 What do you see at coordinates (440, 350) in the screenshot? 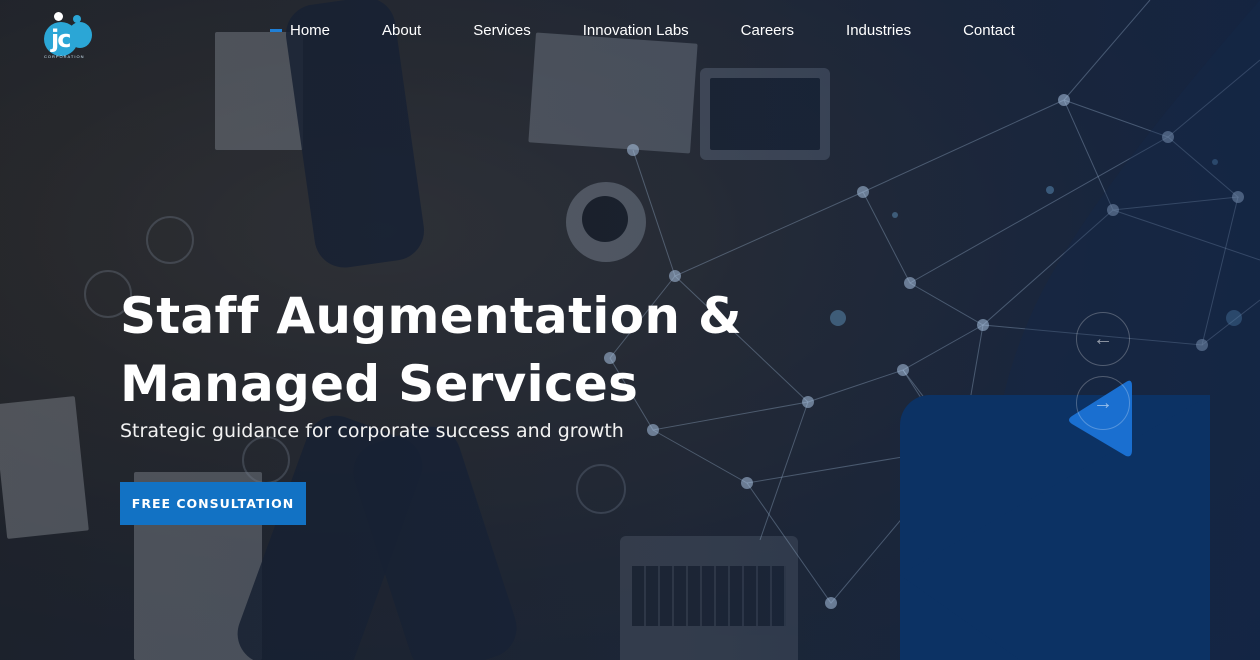
I see `hero-title: Staff Augmentation & Managed Services` at bounding box center [440, 350].